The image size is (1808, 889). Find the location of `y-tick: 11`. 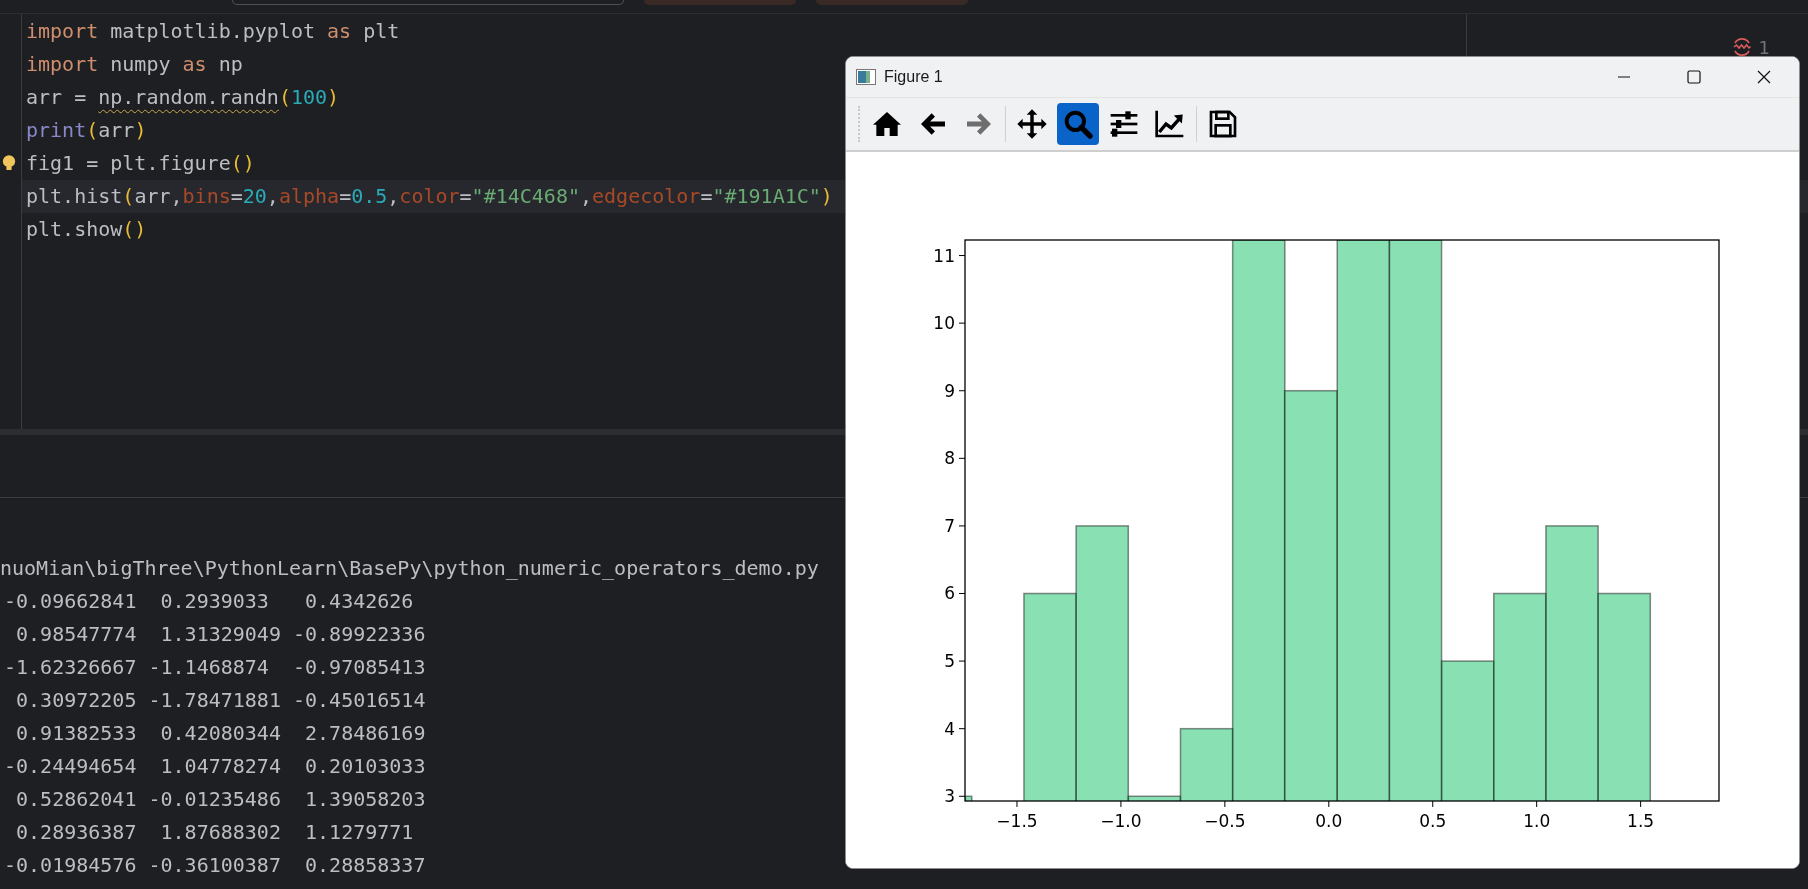

y-tick: 11 is located at coordinates (949, 255).